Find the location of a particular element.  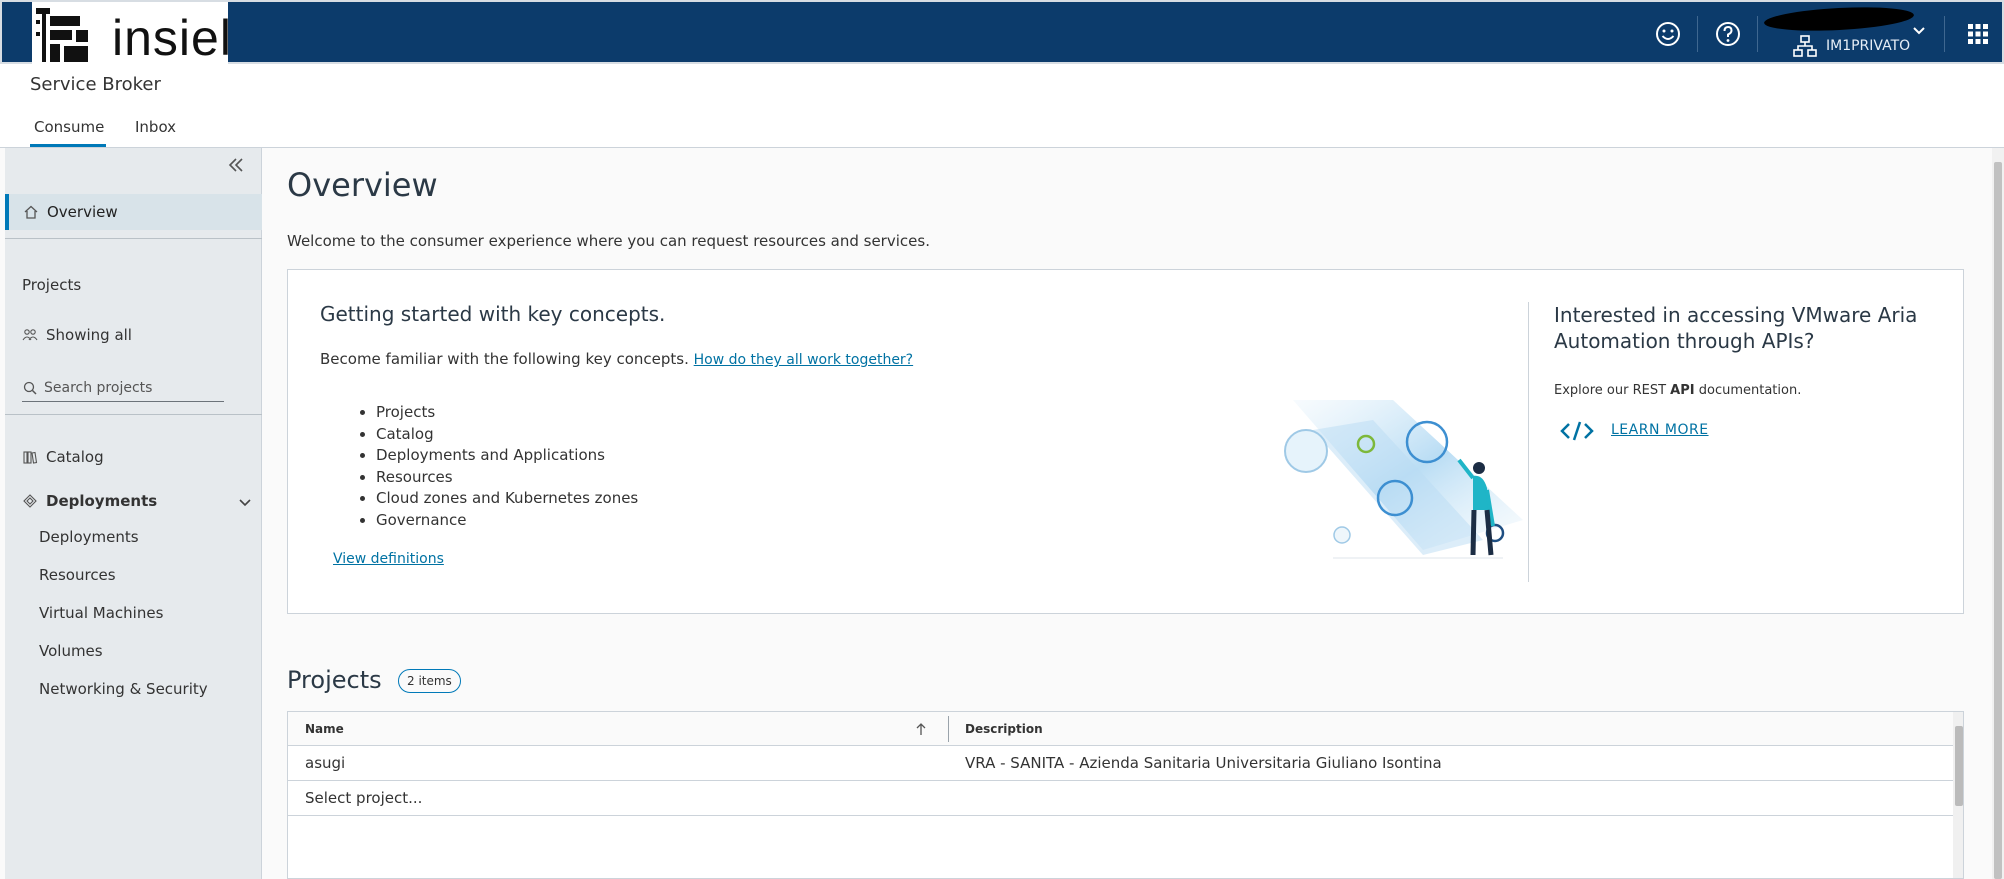

column-header-description: Description is located at coordinates (1004, 729).